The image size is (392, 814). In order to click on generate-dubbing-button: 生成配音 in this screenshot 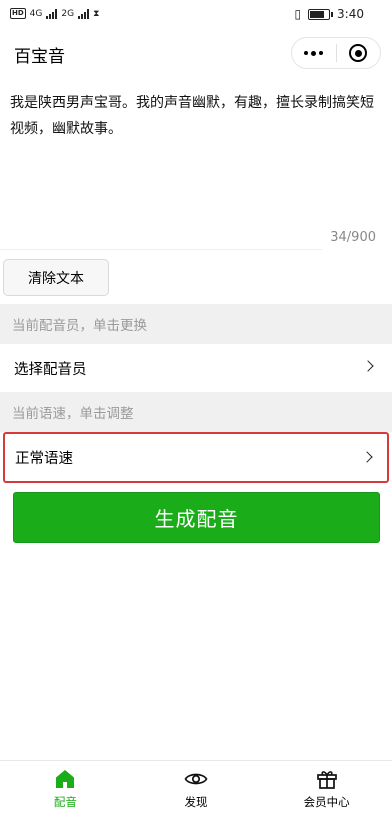, I will do `click(196, 517)`.